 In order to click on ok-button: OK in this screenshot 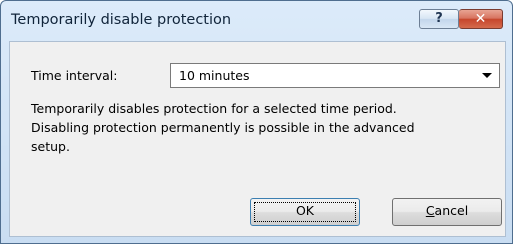, I will do `click(305, 212)`.